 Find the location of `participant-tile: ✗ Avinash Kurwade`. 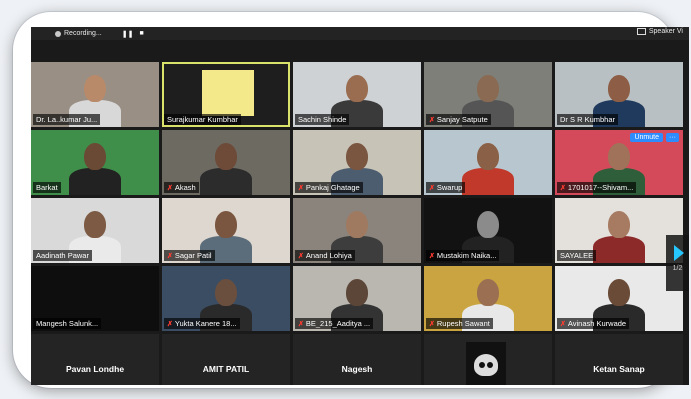

participant-tile: ✗ Avinash Kurwade is located at coordinates (619, 298).